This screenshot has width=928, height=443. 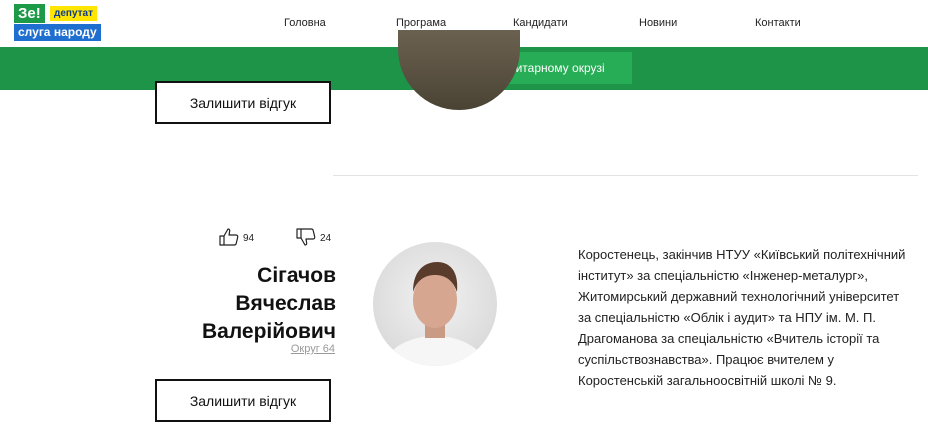 What do you see at coordinates (229, 238) in the screenshot?
I see `thumbs-up-icon` at bounding box center [229, 238].